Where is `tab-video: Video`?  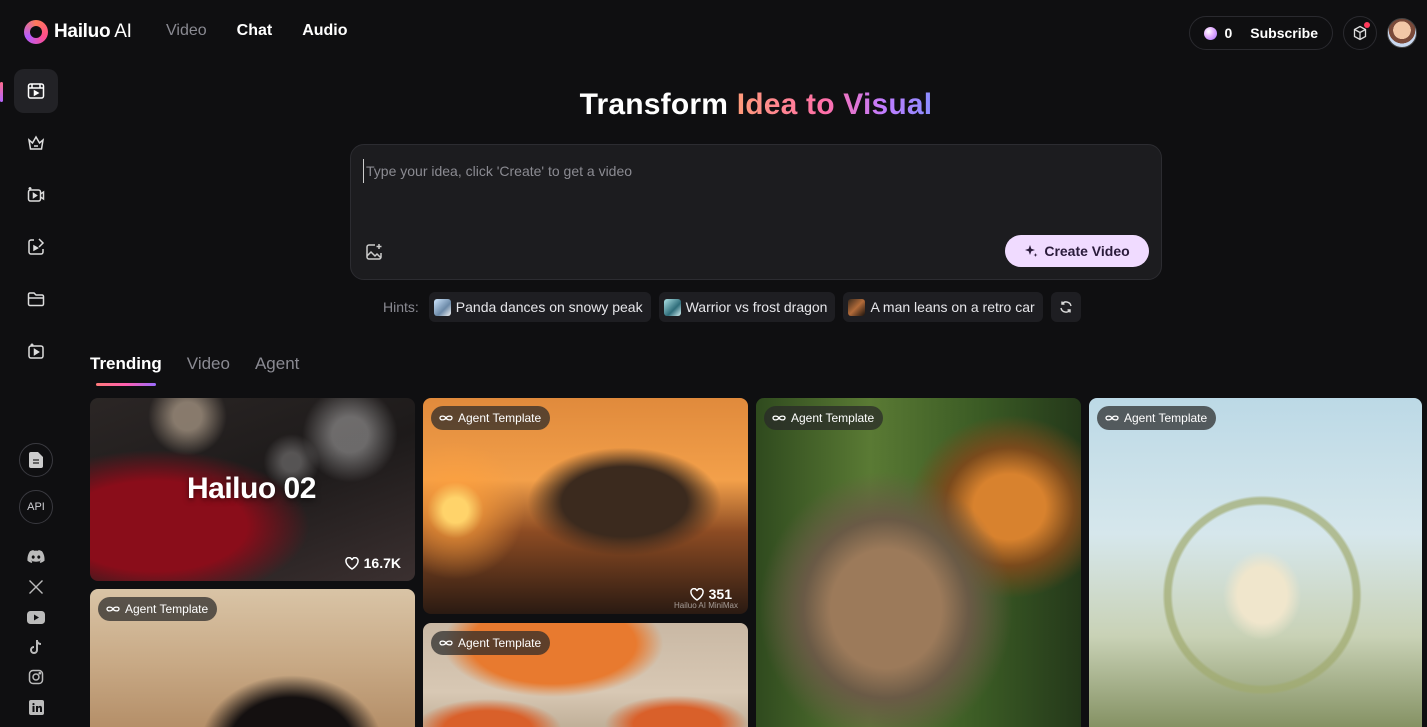 tab-video: Video is located at coordinates (208, 370).